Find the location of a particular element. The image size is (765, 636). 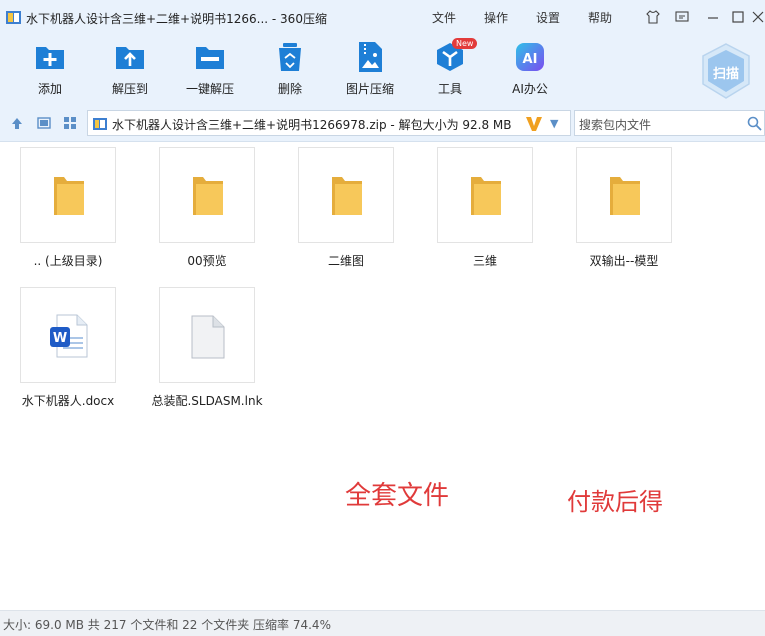

file-item-lnk: 总装配.SLDASM.lnk is located at coordinates (207, 348).